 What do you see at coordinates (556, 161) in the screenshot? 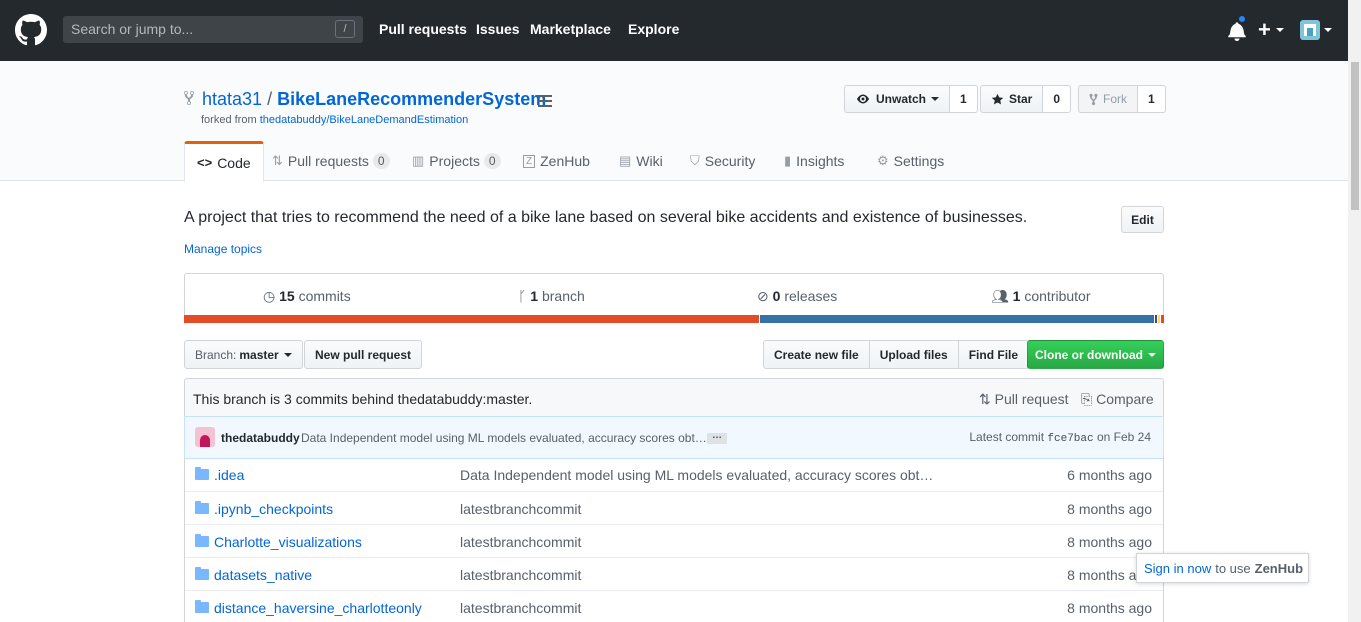
I see `tab-zenhub: Z ZenHub` at bounding box center [556, 161].